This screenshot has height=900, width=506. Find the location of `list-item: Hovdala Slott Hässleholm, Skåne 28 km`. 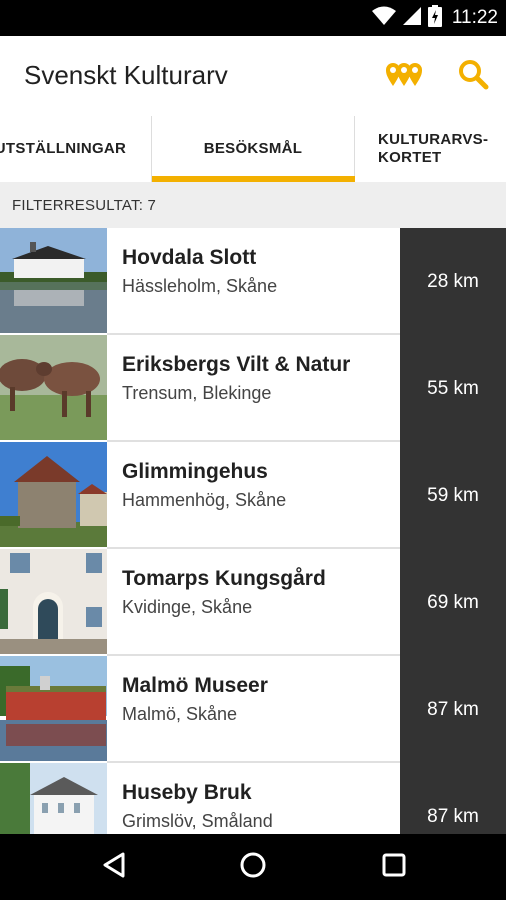

list-item: Hovdala Slott Hässleholm, Skåne 28 km is located at coordinates (253, 281).